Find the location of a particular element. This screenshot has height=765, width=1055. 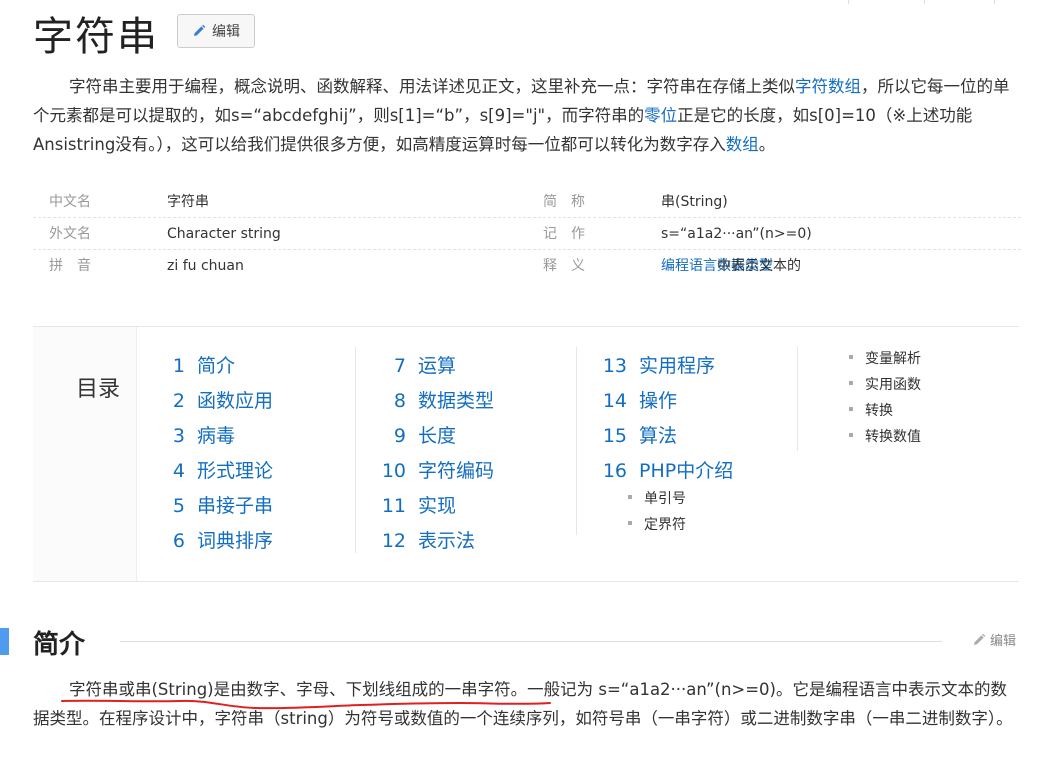

toc-num: 3 is located at coordinates (178, 436).